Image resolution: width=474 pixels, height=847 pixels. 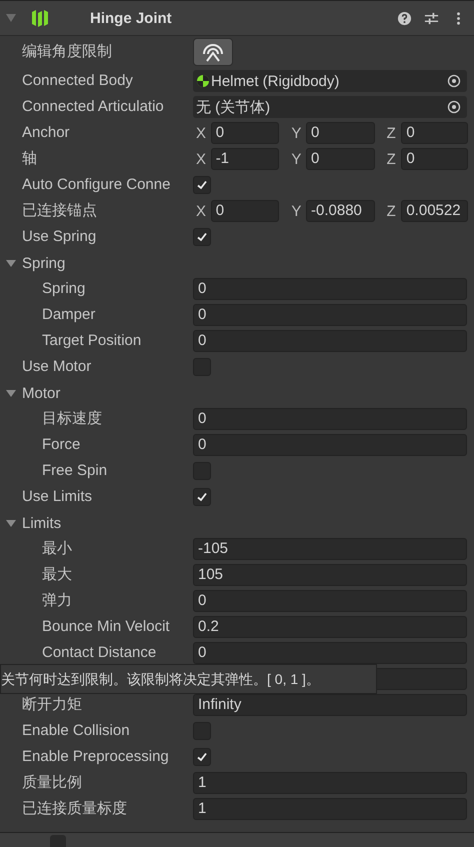 What do you see at coordinates (52, 783) in the screenshot?
I see `property-label: 质量比例` at bounding box center [52, 783].